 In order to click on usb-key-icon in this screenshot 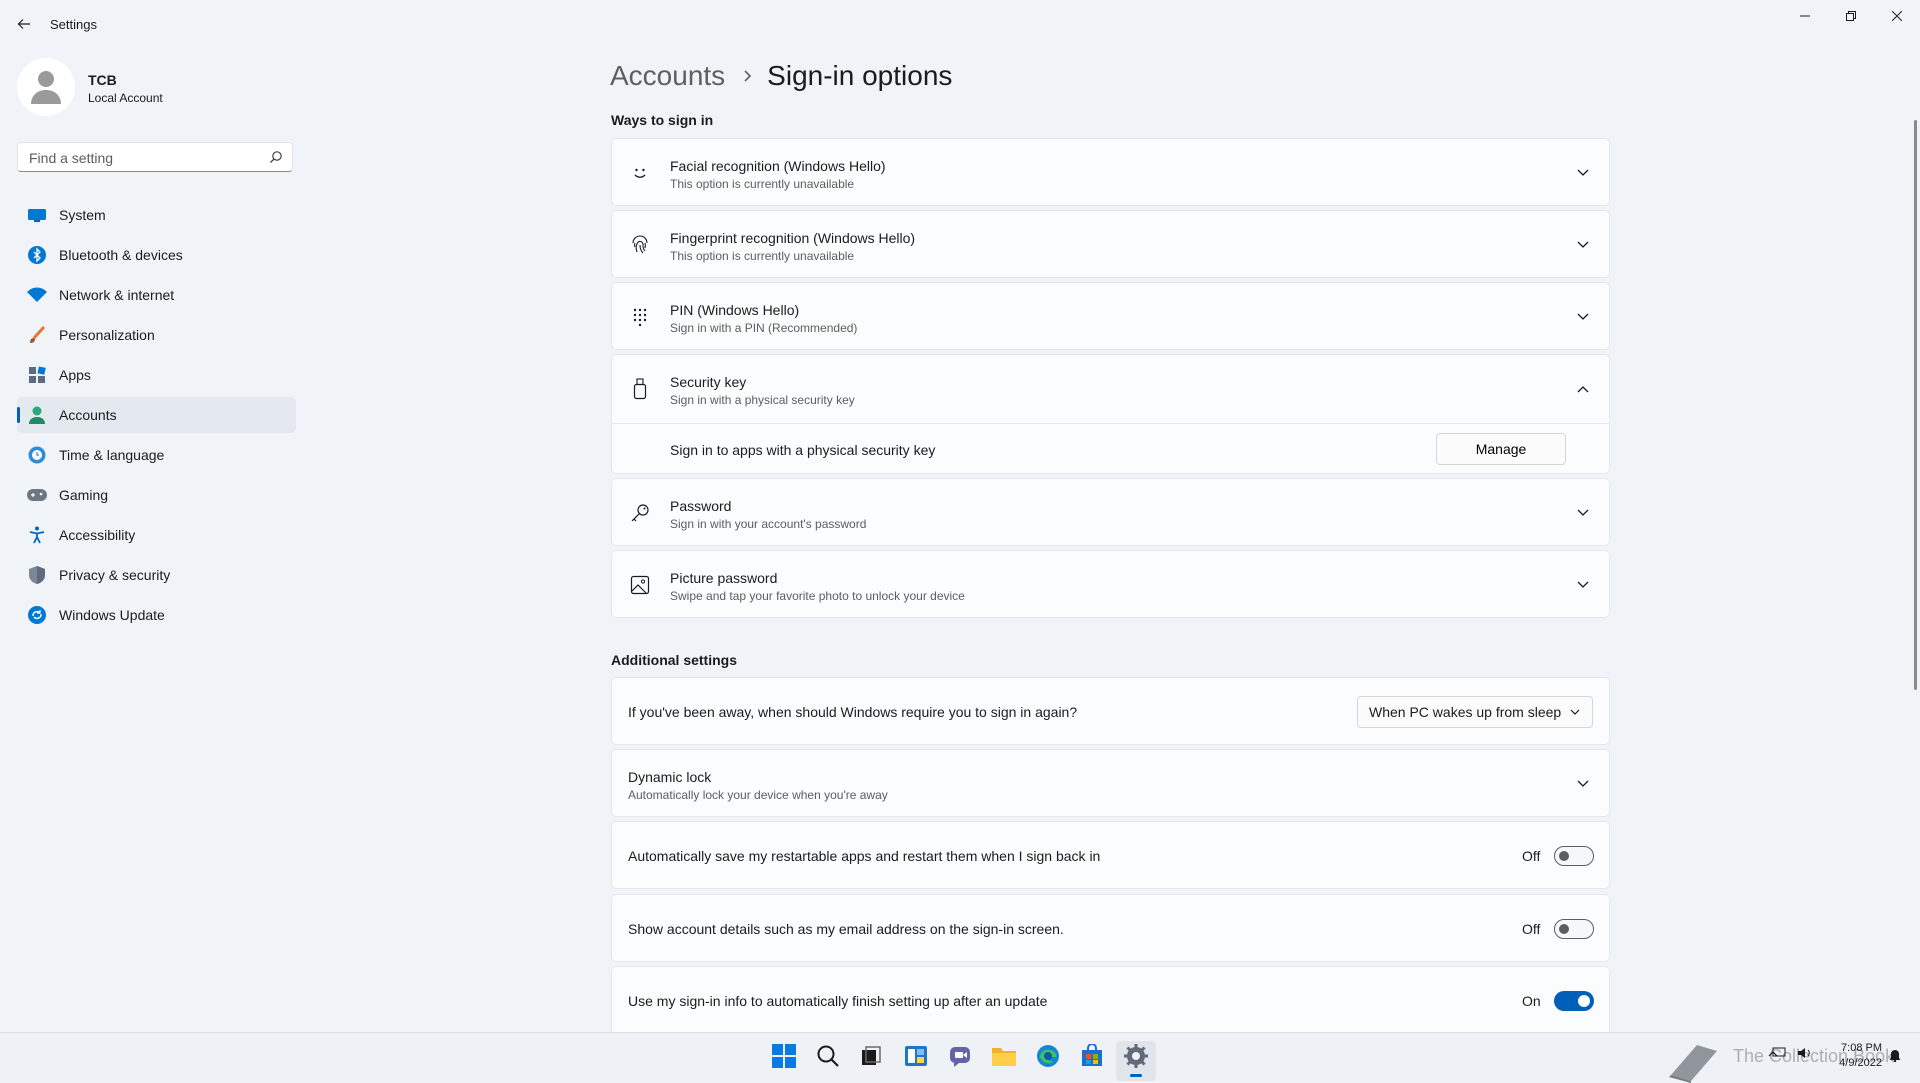, I will do `click(640, 389)`.